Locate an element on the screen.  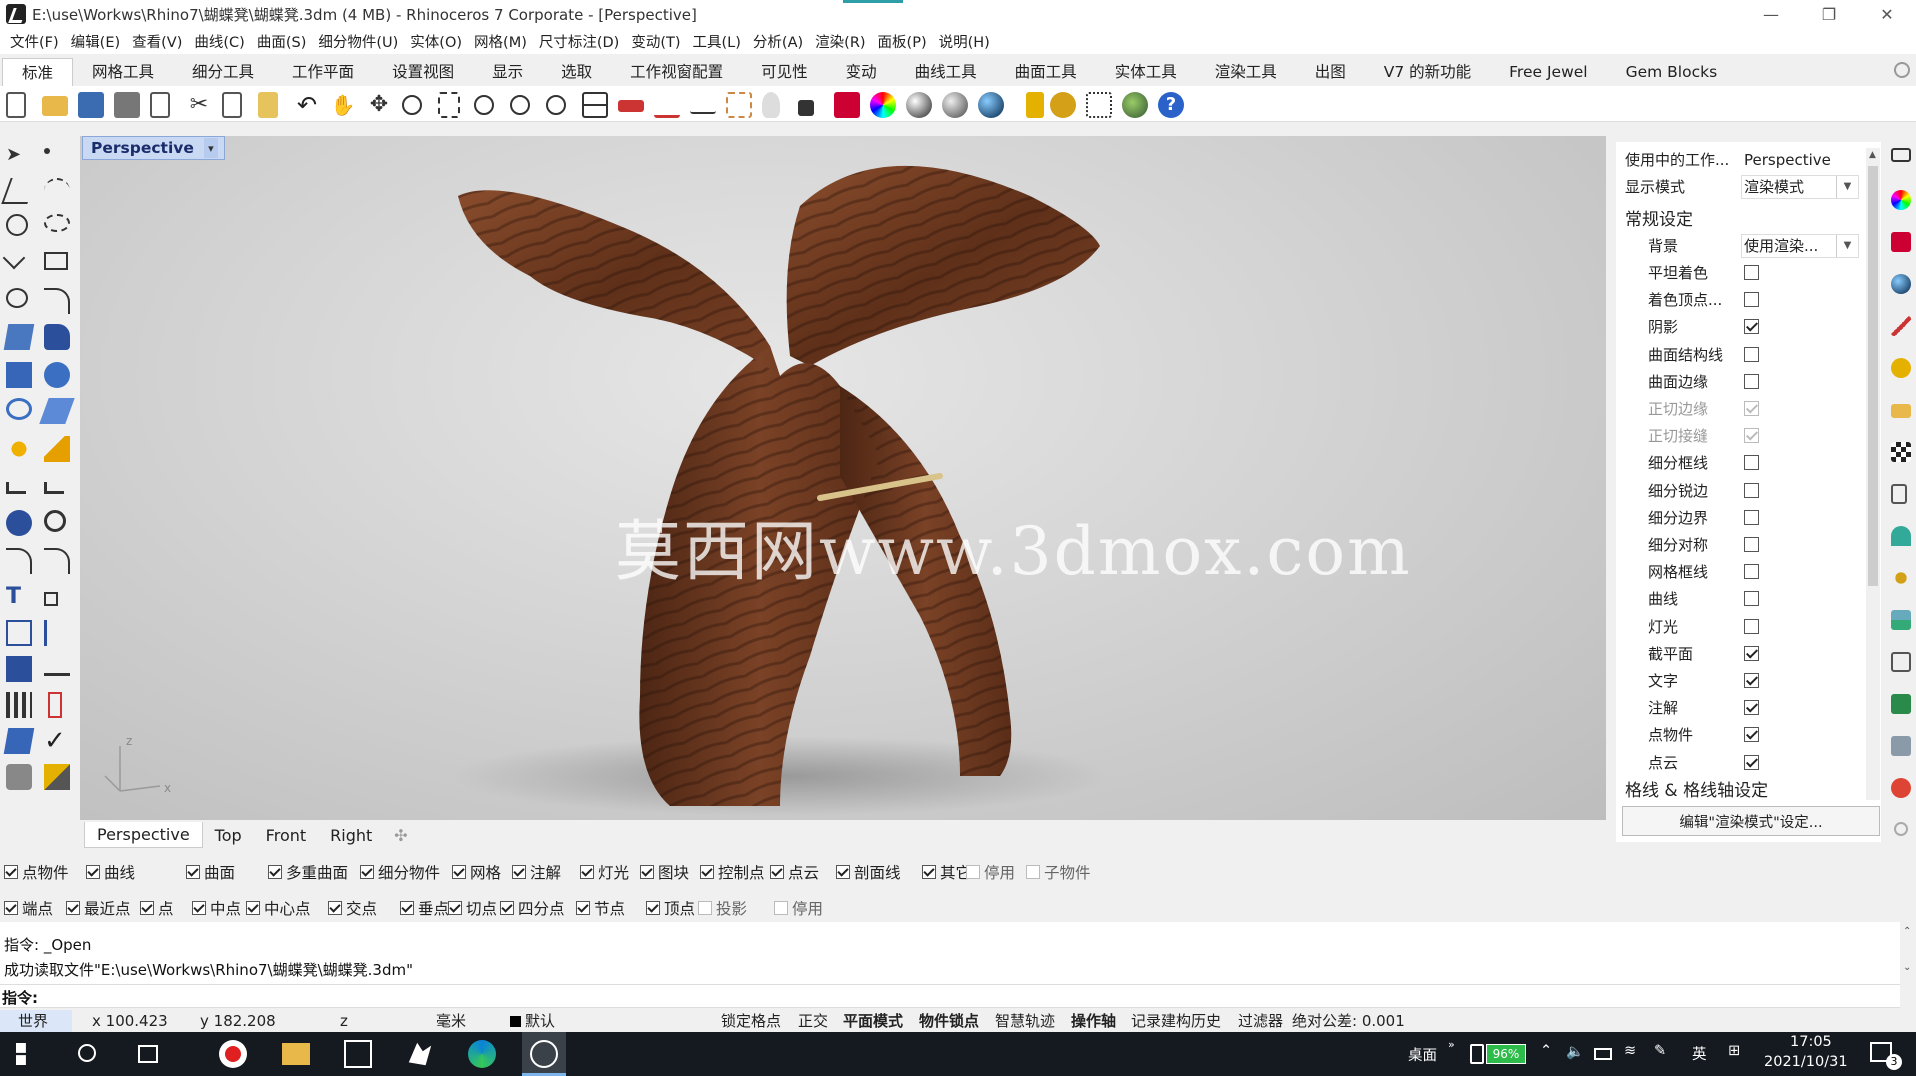
settings-panel-gear-icon is located at coordinates (1901, 788).